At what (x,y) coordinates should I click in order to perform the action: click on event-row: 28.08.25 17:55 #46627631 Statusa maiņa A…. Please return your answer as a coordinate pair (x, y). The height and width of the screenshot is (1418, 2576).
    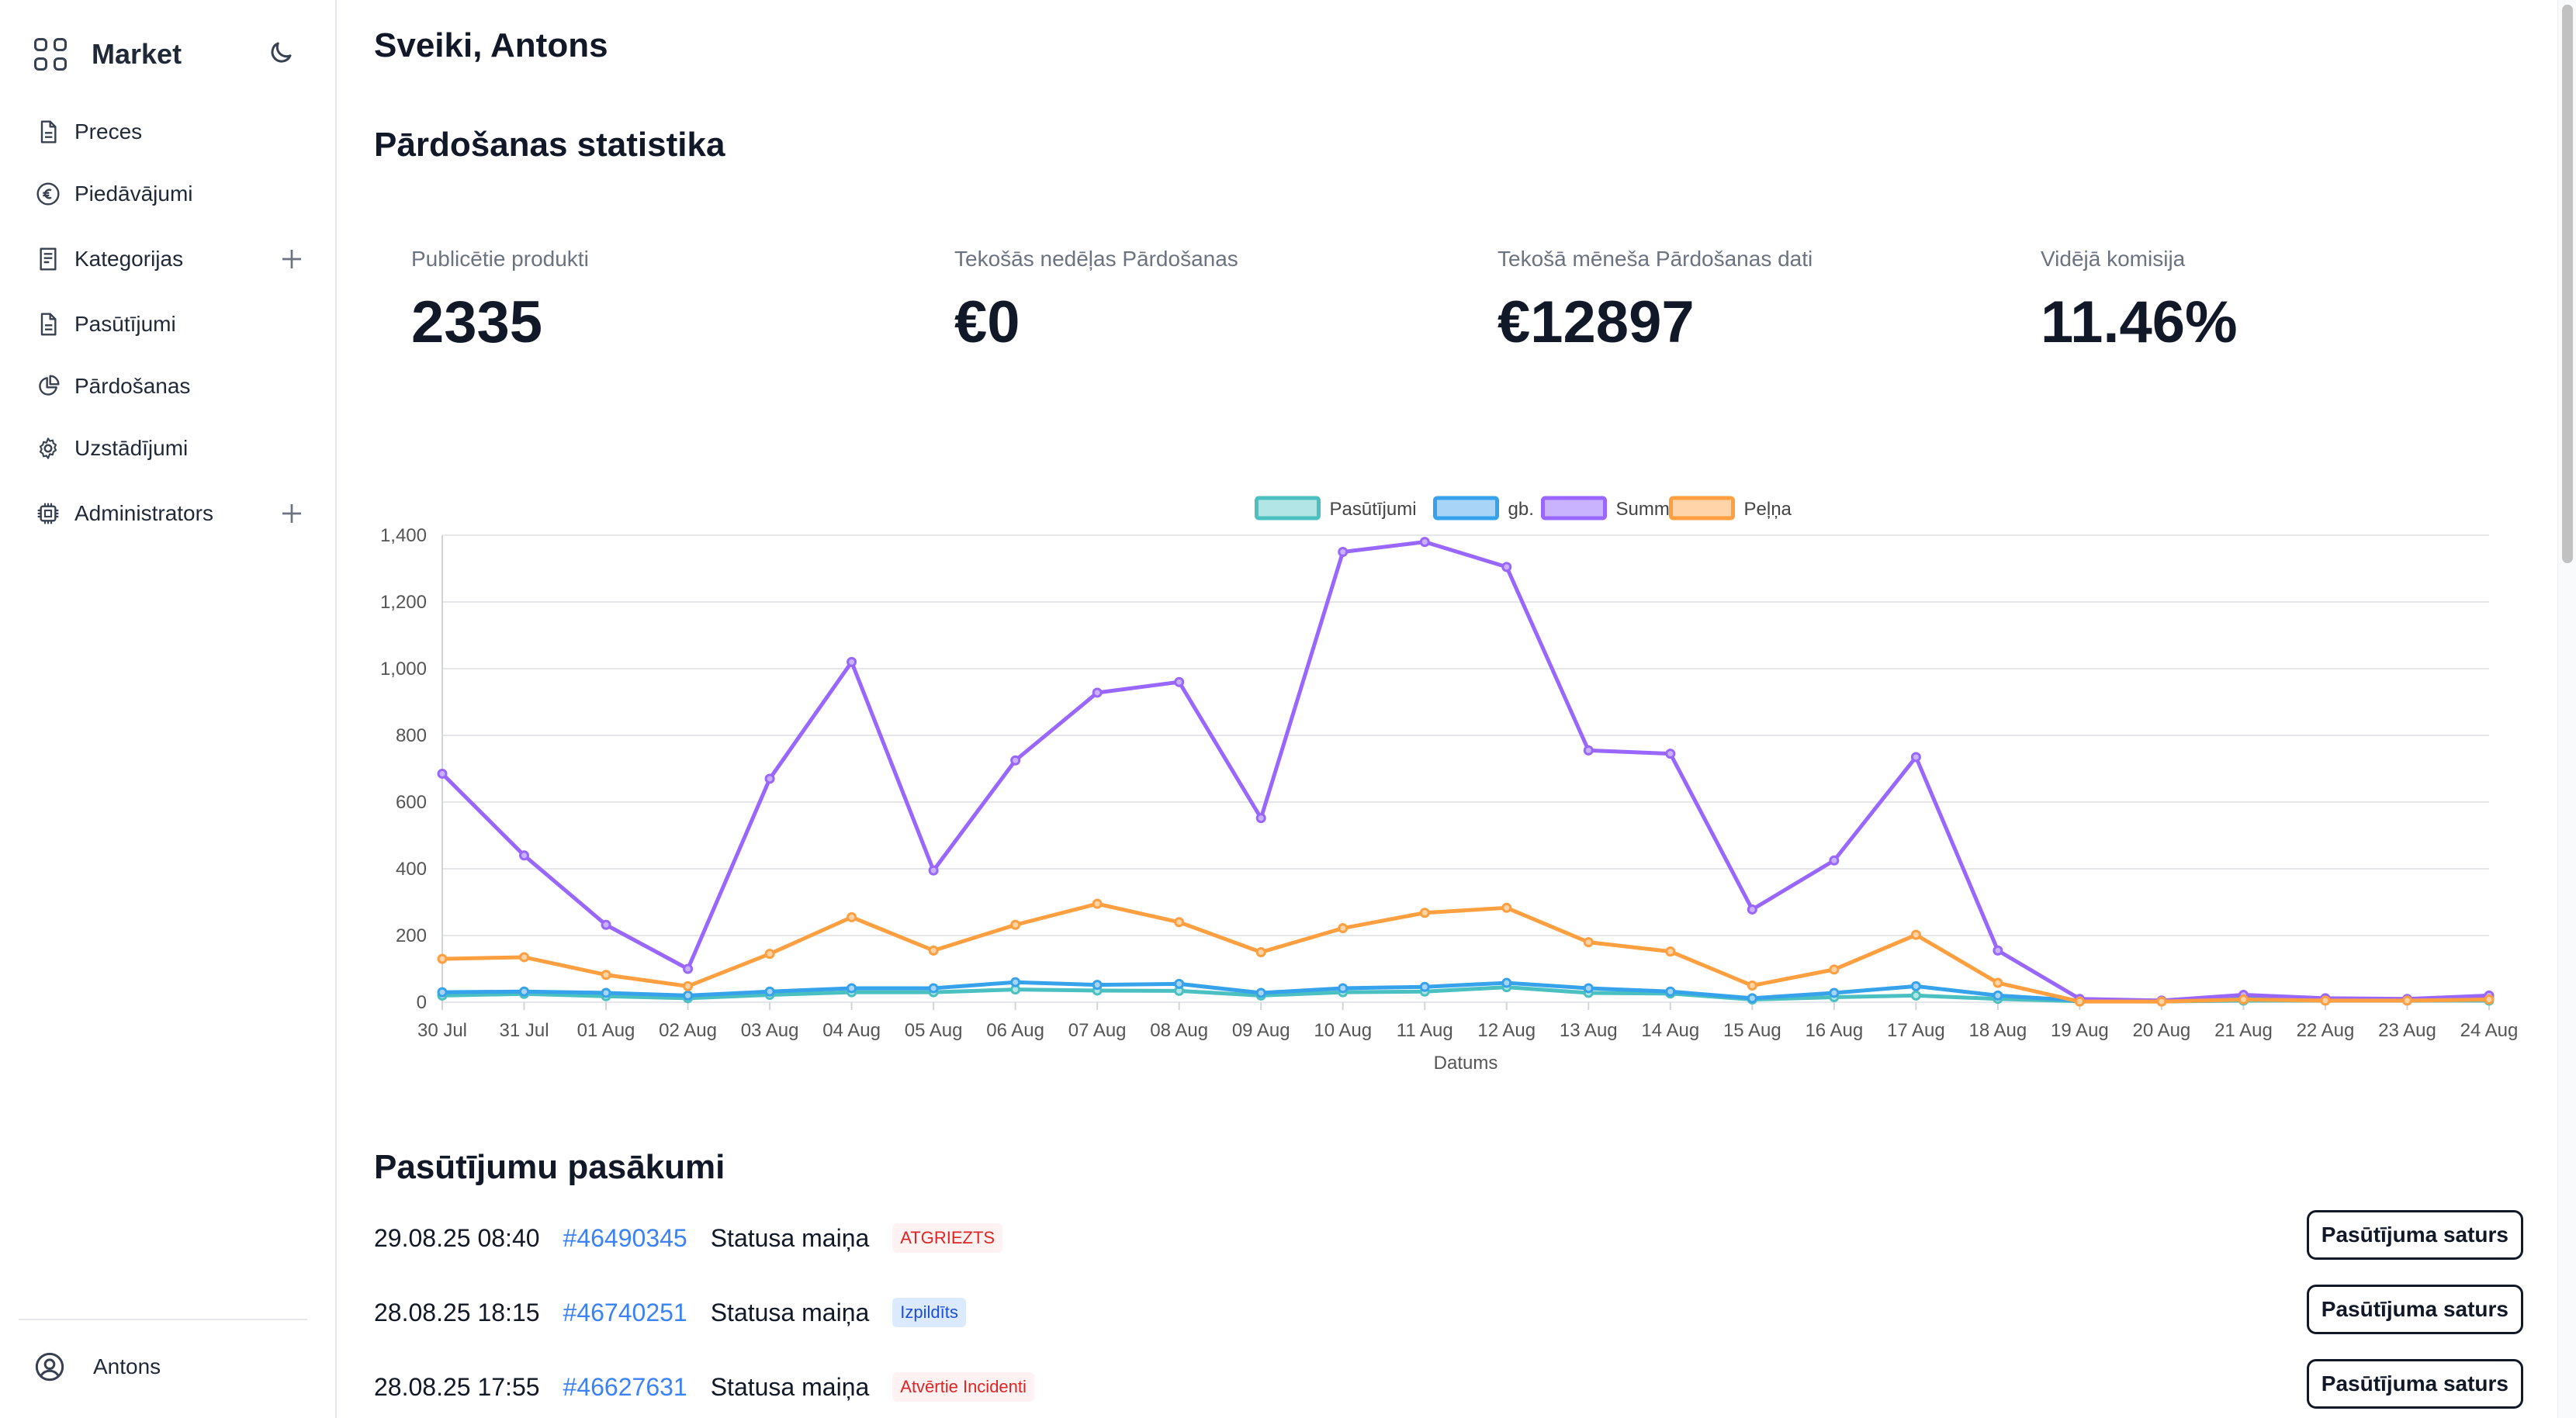
    Looking at the image, I should click on (1448, 1387).